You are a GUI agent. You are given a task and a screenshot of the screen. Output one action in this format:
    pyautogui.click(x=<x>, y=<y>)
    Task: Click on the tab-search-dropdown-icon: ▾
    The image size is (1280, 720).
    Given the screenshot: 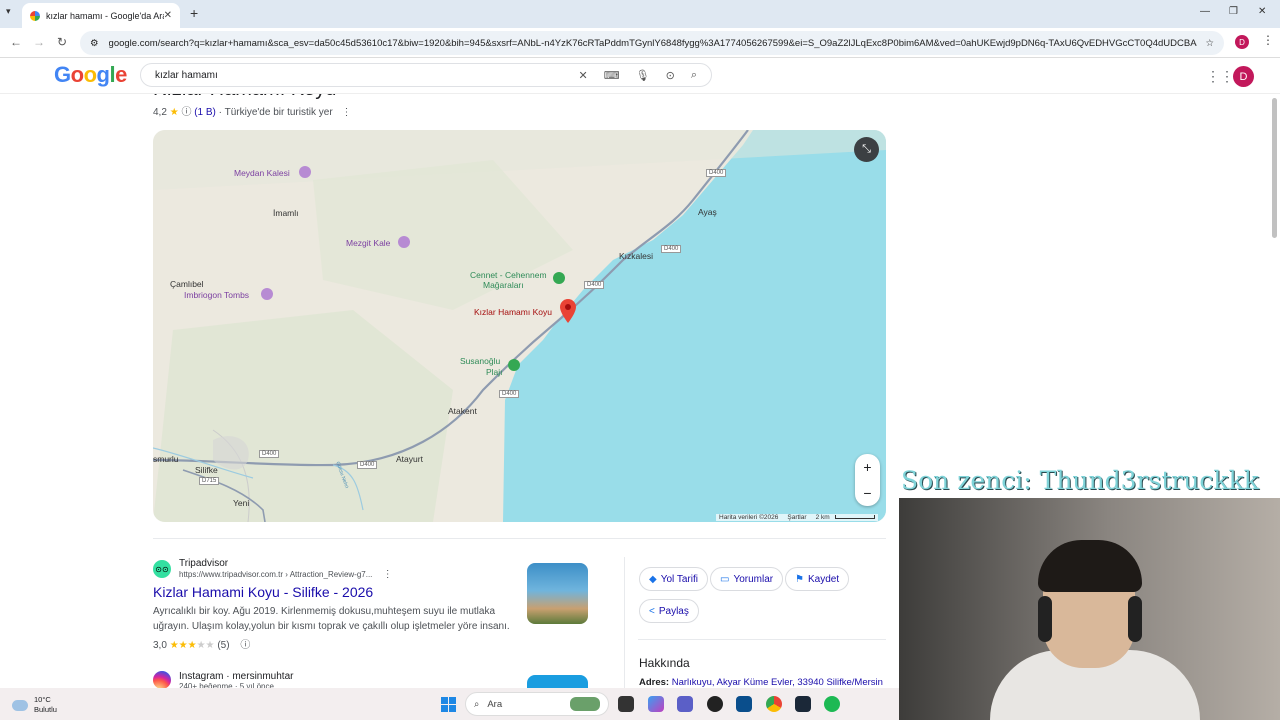 What is the action you would take?
    pyautogui.click(x=8, y=11)
    